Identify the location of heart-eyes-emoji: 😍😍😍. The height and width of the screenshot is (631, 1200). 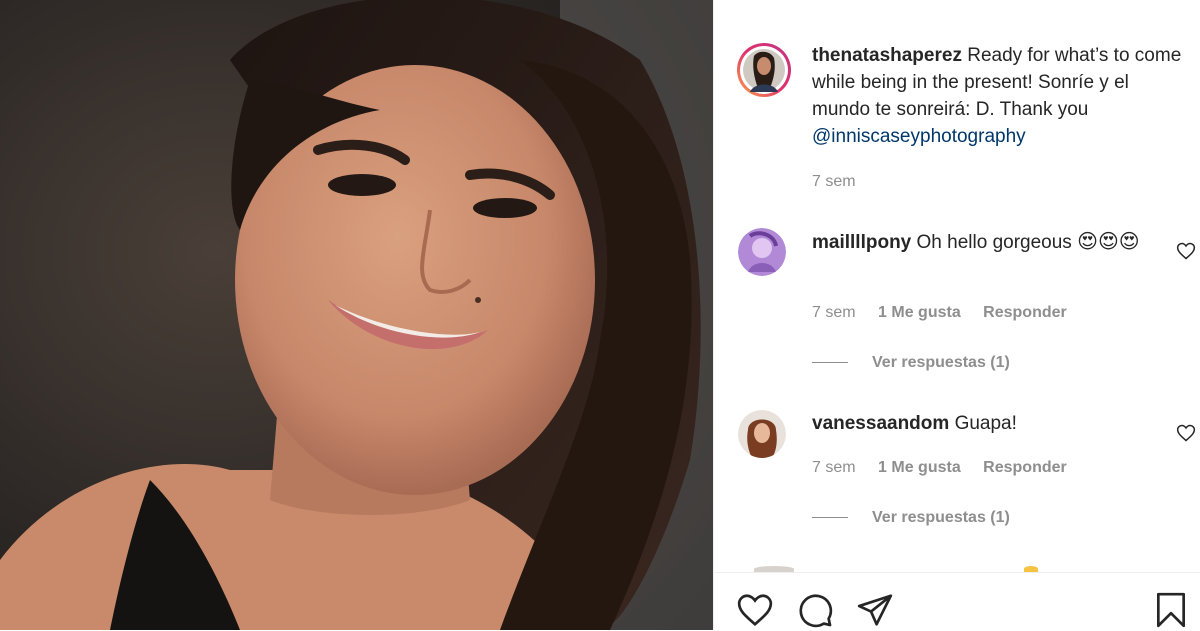
(1108, 241).